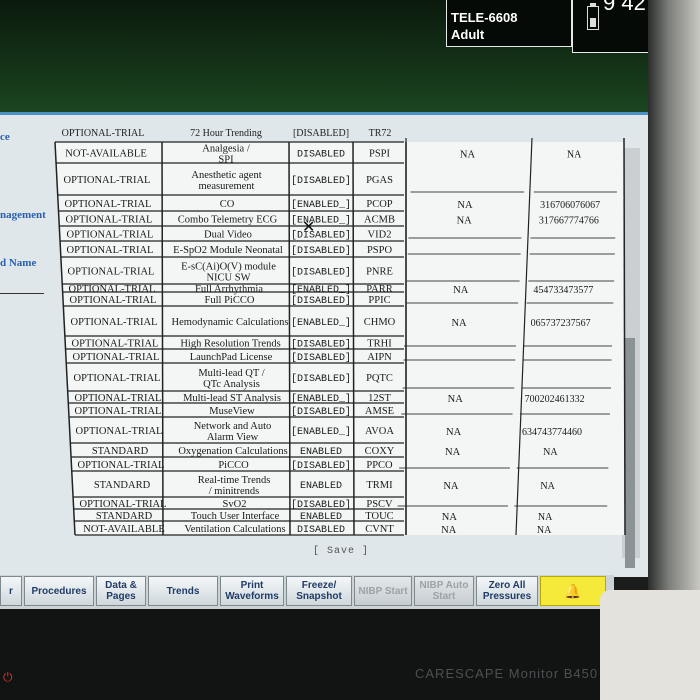  What do you see at coordinates (379, 529) in the screenshot?
I see `row-code: CVNT` at bounding box center [379, 529].